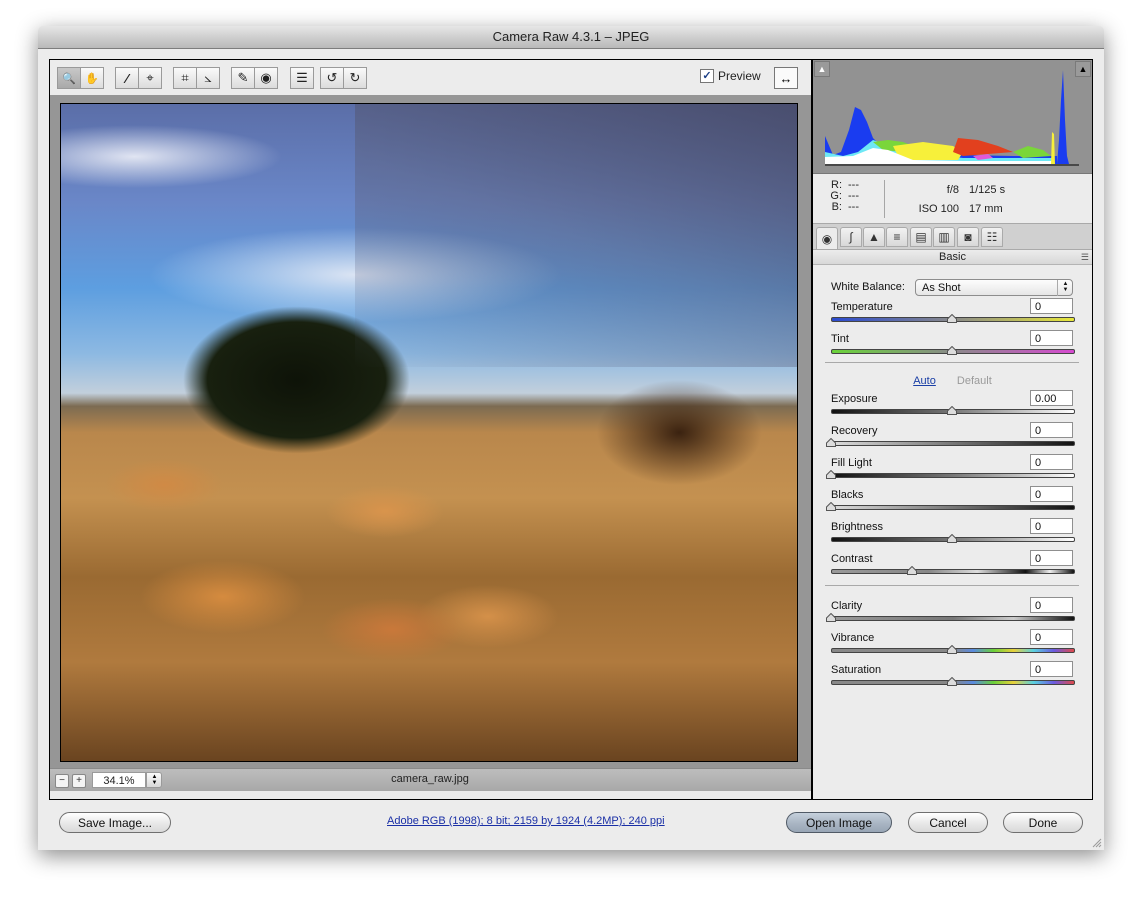  Describe the element at coordinates (831, 617) in the screenshot. I see `clarity-slider-thumb` at that location.